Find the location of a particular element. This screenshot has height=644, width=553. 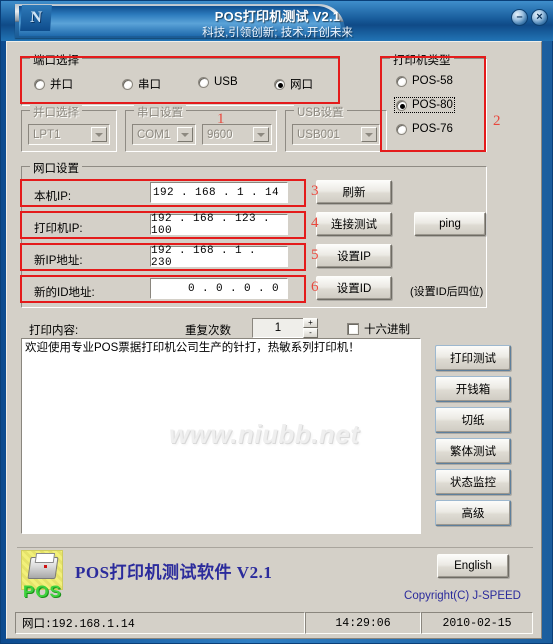

window-controls: – × is located at coordinates (529, 17).